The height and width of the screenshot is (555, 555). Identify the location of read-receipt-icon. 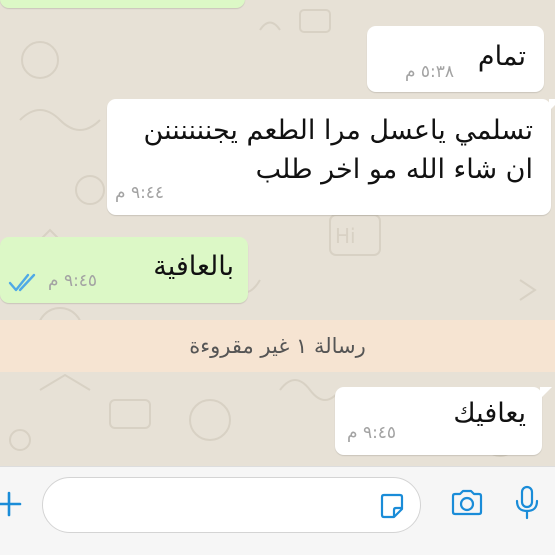
(25, 285).